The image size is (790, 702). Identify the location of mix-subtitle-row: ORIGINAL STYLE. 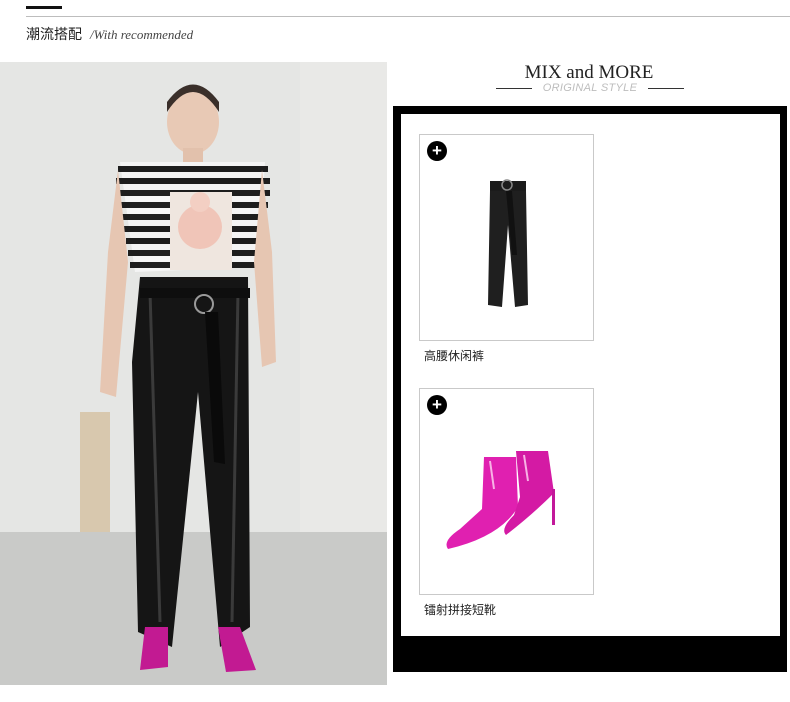
(590, 89).